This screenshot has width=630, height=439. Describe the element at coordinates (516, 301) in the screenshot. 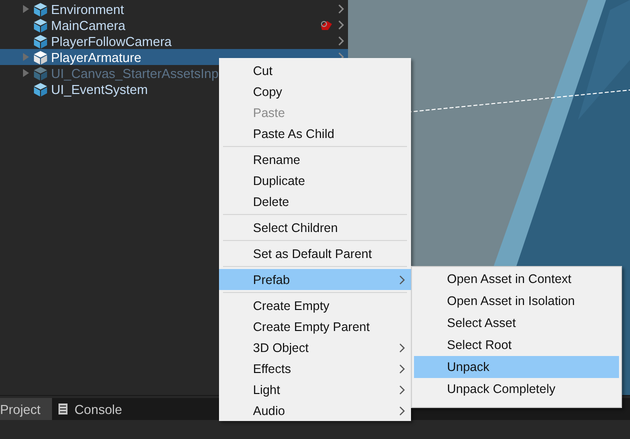

I see `menu-item: Open Asset in Isolation` at that location.